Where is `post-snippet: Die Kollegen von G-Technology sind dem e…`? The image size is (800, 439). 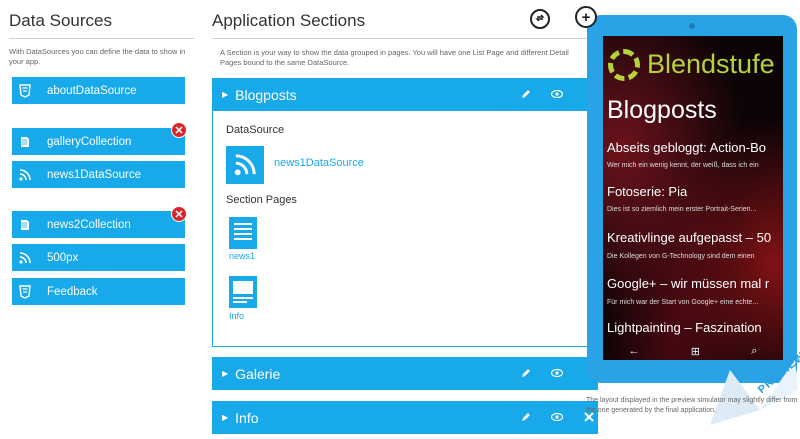
post-snippet: Die Kollegen von G-Technology sind dem e… is located at coordinates (681, 256).